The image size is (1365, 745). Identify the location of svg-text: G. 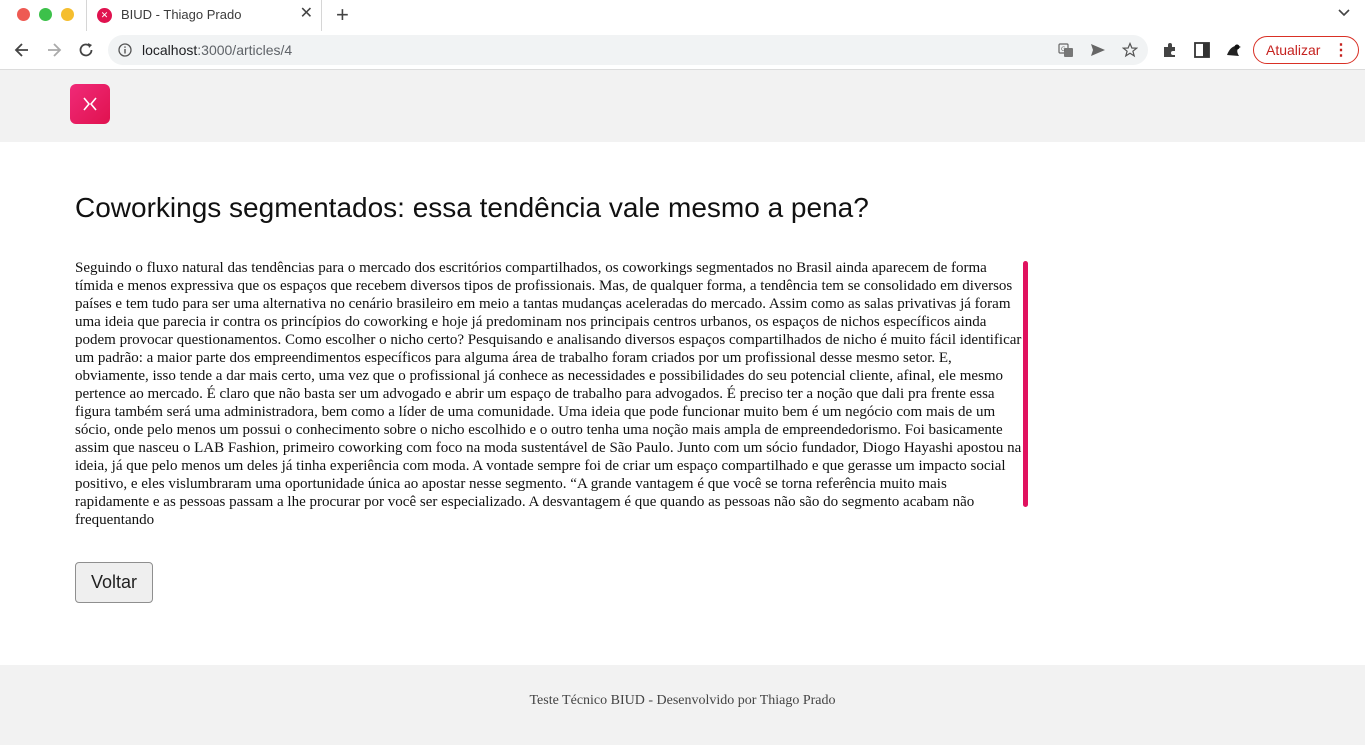
(1063, 49).